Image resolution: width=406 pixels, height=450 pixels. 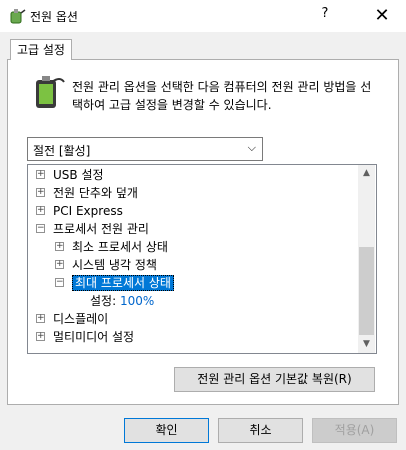 I want to click on tree-item-power-buttons: + 전원 단추와 덮개, so click(x=87, y=193).